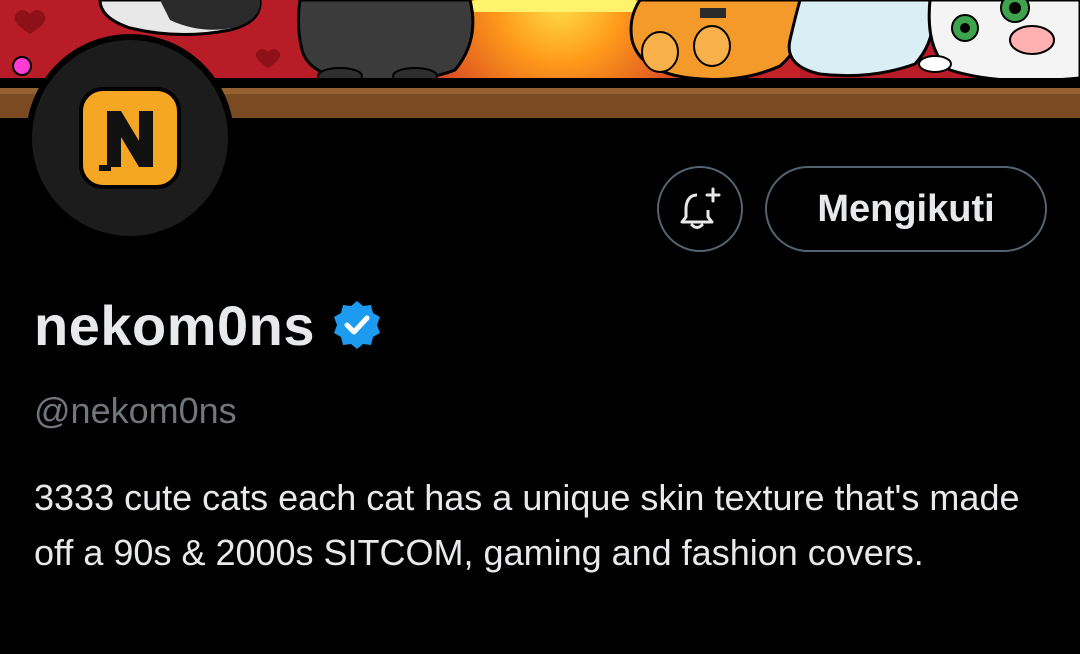 The image size is (1080, 654). Describe the element at coordinates (357, 325) in the screenshot. I see `verified-badge-icon` at that location.